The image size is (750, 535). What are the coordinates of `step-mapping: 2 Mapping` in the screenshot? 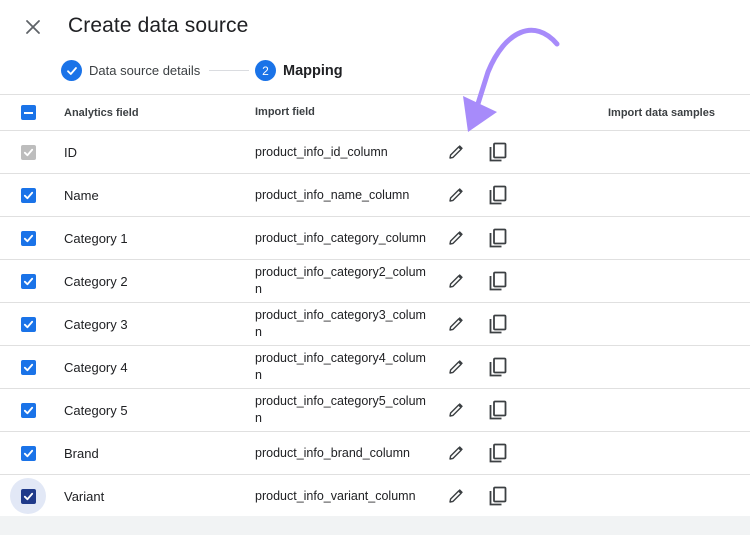 It's located at (299, 70).